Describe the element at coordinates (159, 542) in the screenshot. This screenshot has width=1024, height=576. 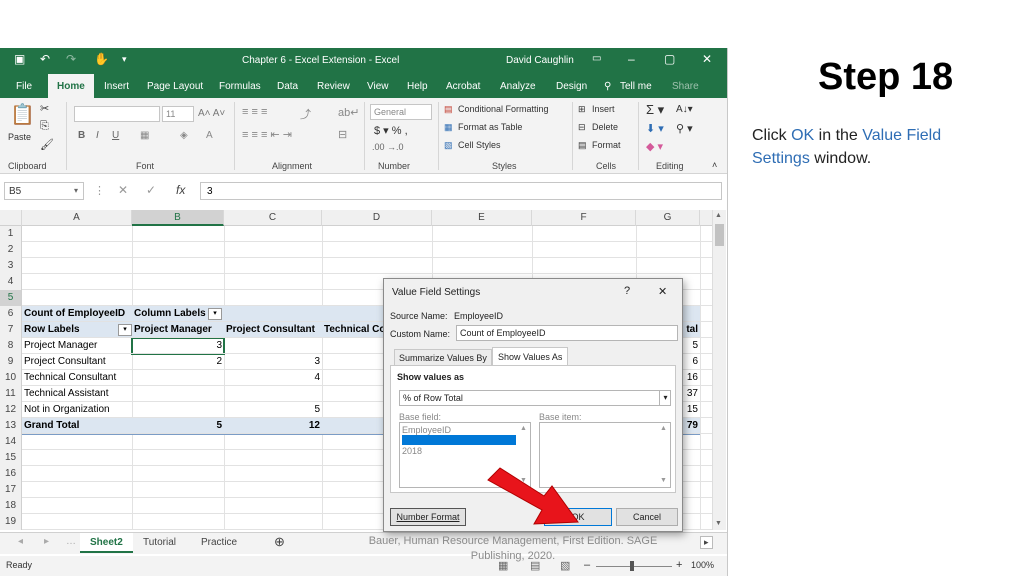
I see `sheet-tab-tutorial: Tutorial` at that location.